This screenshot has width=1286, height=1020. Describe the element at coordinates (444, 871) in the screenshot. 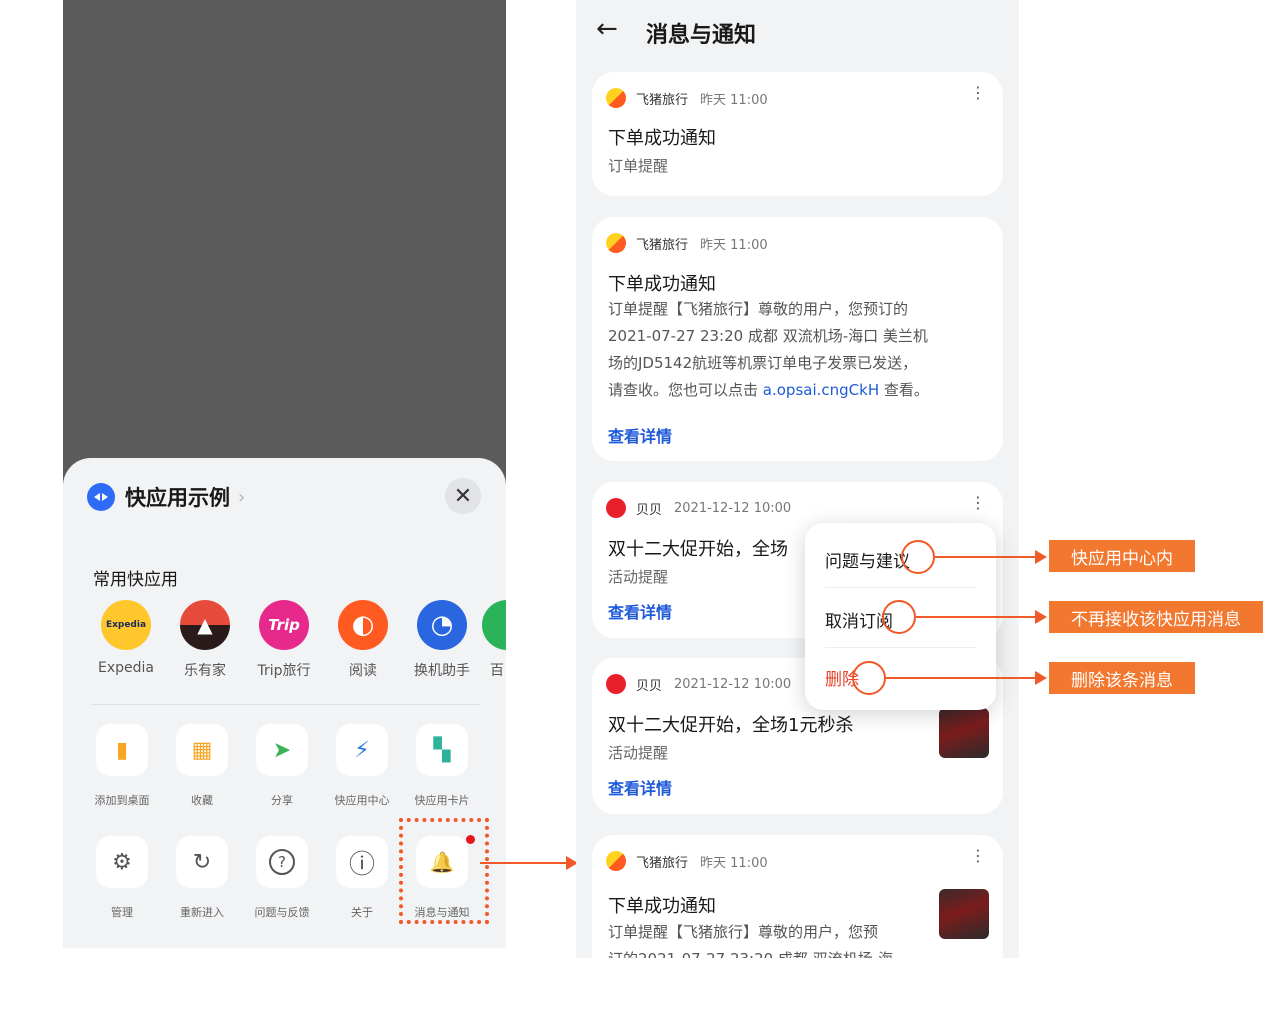

I see `notifications-highlight-box` at that location.